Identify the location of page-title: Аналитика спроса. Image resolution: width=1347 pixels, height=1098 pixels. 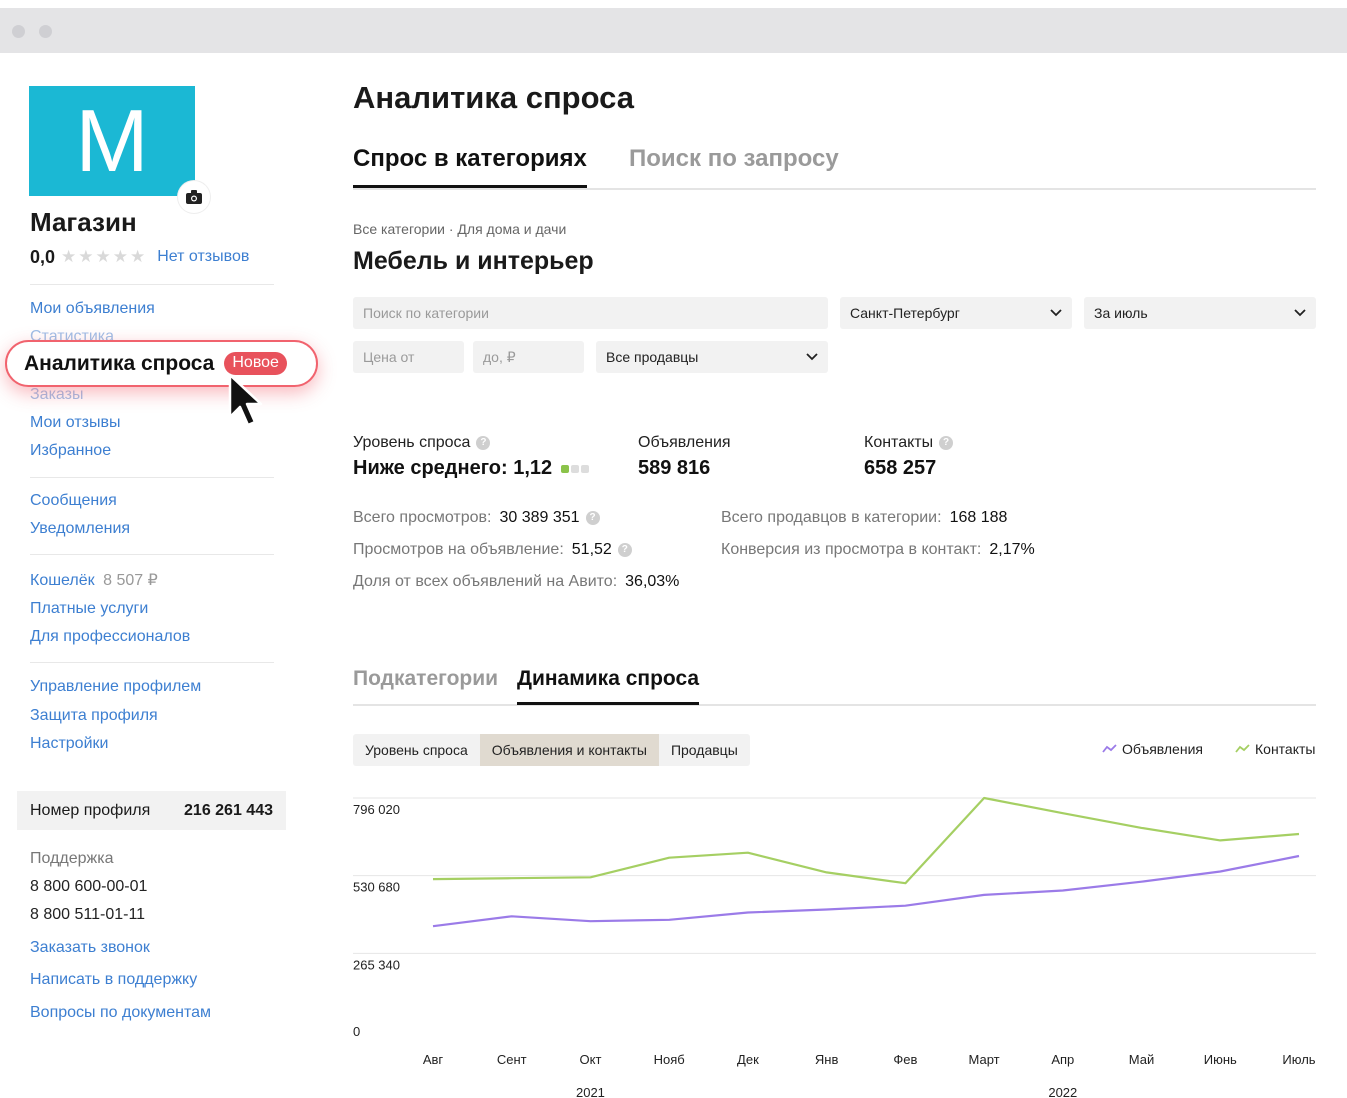
(493, 97).